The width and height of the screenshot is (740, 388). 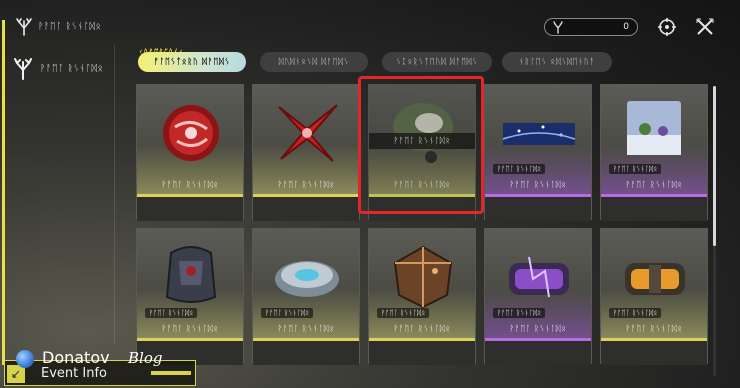 I want to click on tab-label: ᛊᛈᛟᚱᛊᛏᛖᚢᛞ ᛞᚨᛖᛞᛊ, so click(x=437, y=61).